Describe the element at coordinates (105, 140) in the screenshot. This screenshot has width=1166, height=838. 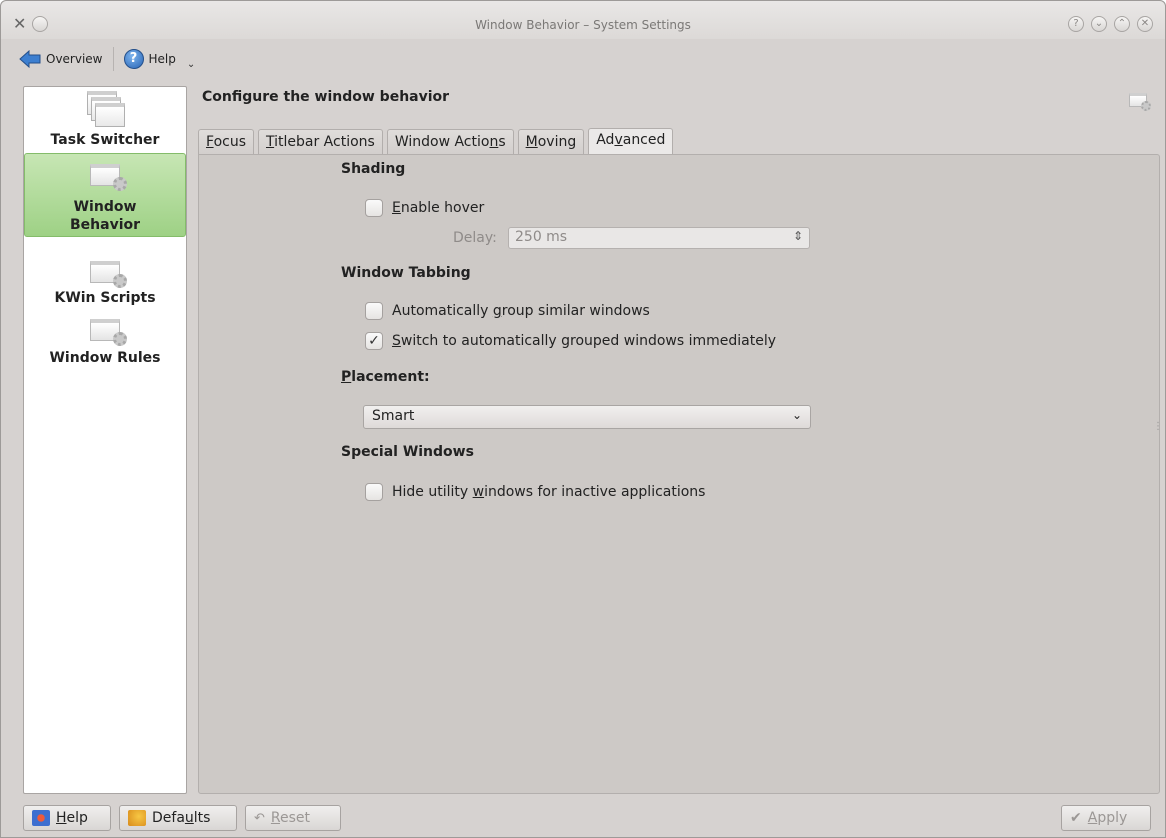
I see `sidebar-item-label: Task Switcher` at that location.